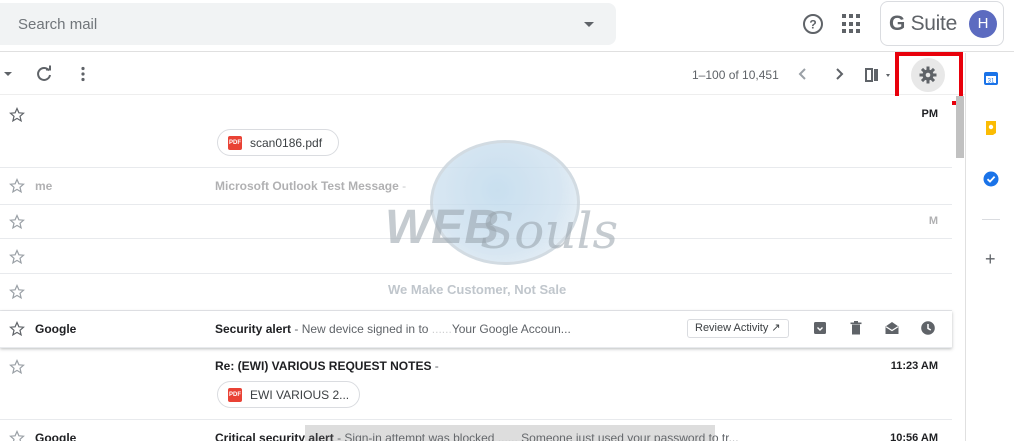 This screenshot has height=441, width=1014. What do you see at coordinates (738, 328) in the screenshot?
I see `review-activity-button: Review Activity ↗` at bounding box center [738, 328].